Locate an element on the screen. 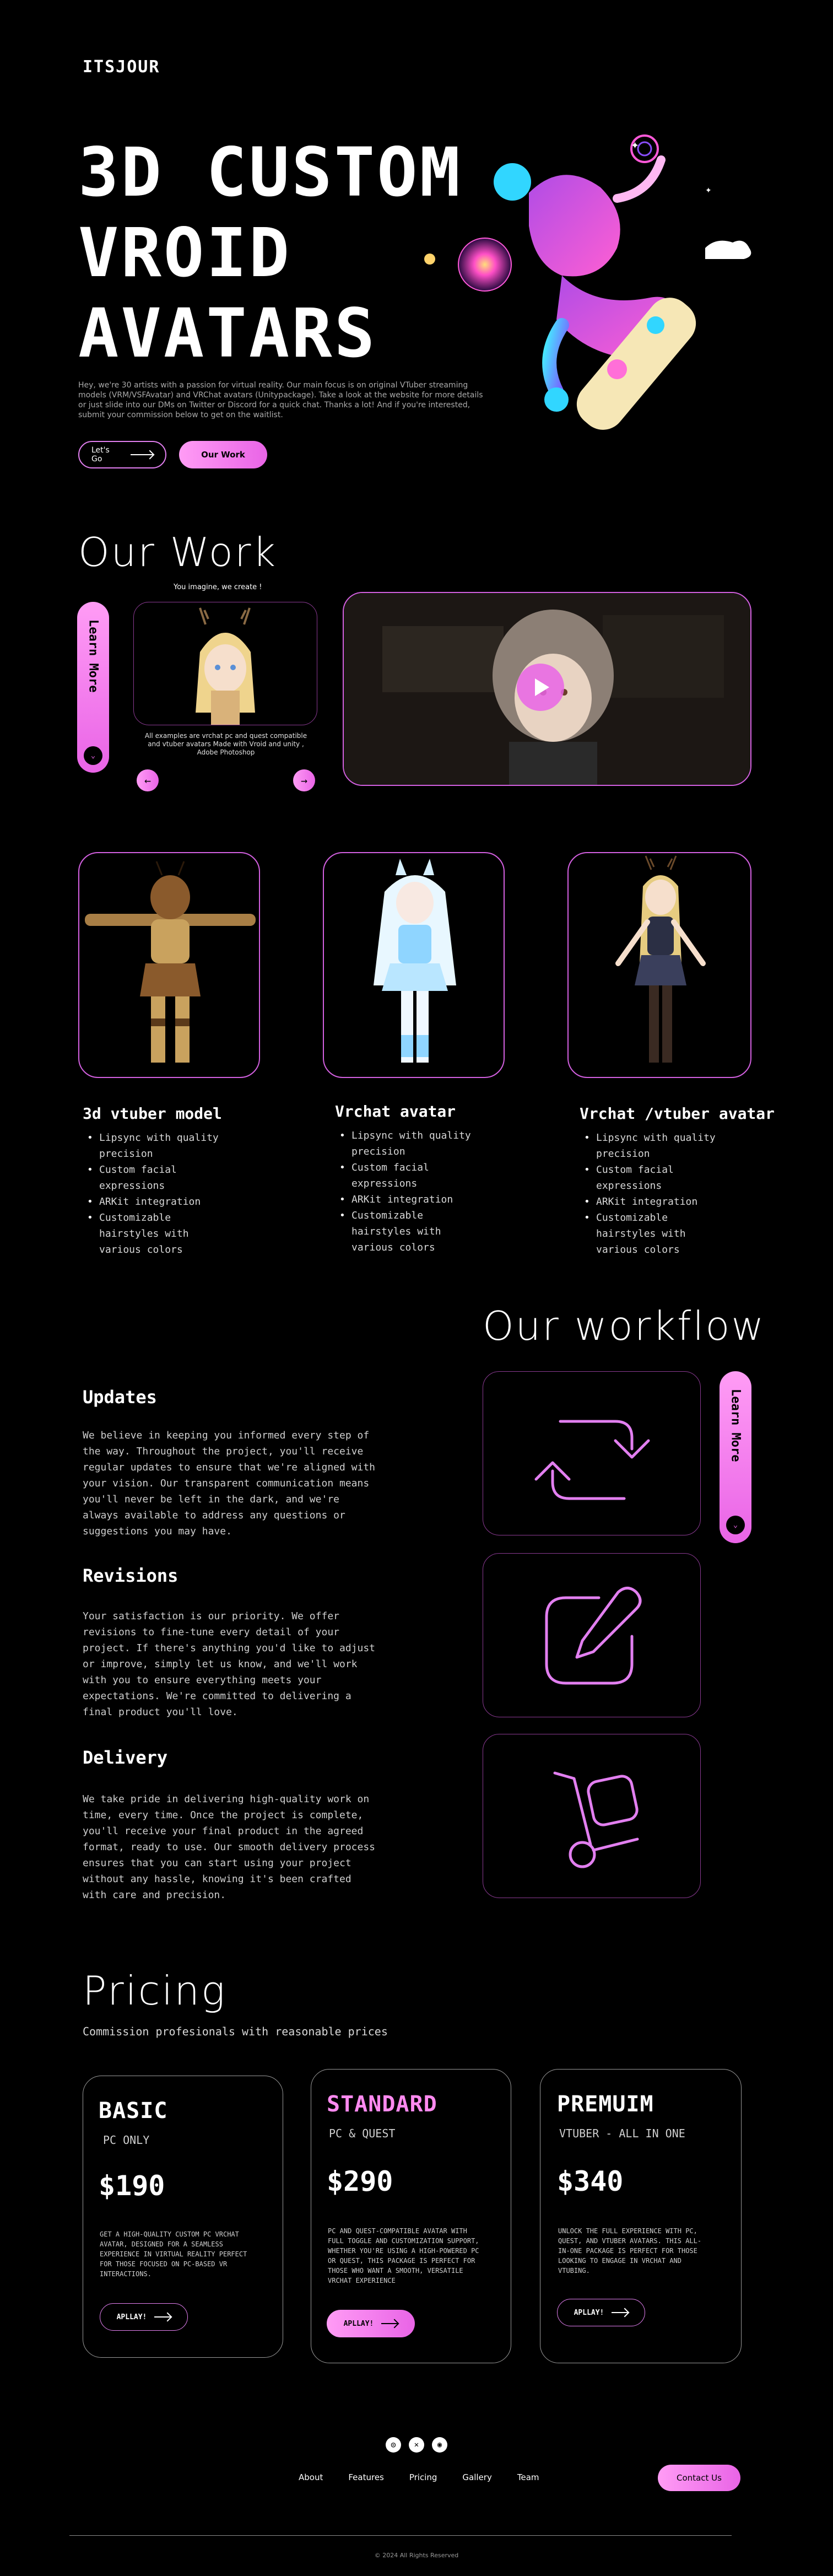 The width and height of the screenshot is (833, 2576). our-work-learn-more-button: Learn More ⌄ is located at coordinates (93, 687).